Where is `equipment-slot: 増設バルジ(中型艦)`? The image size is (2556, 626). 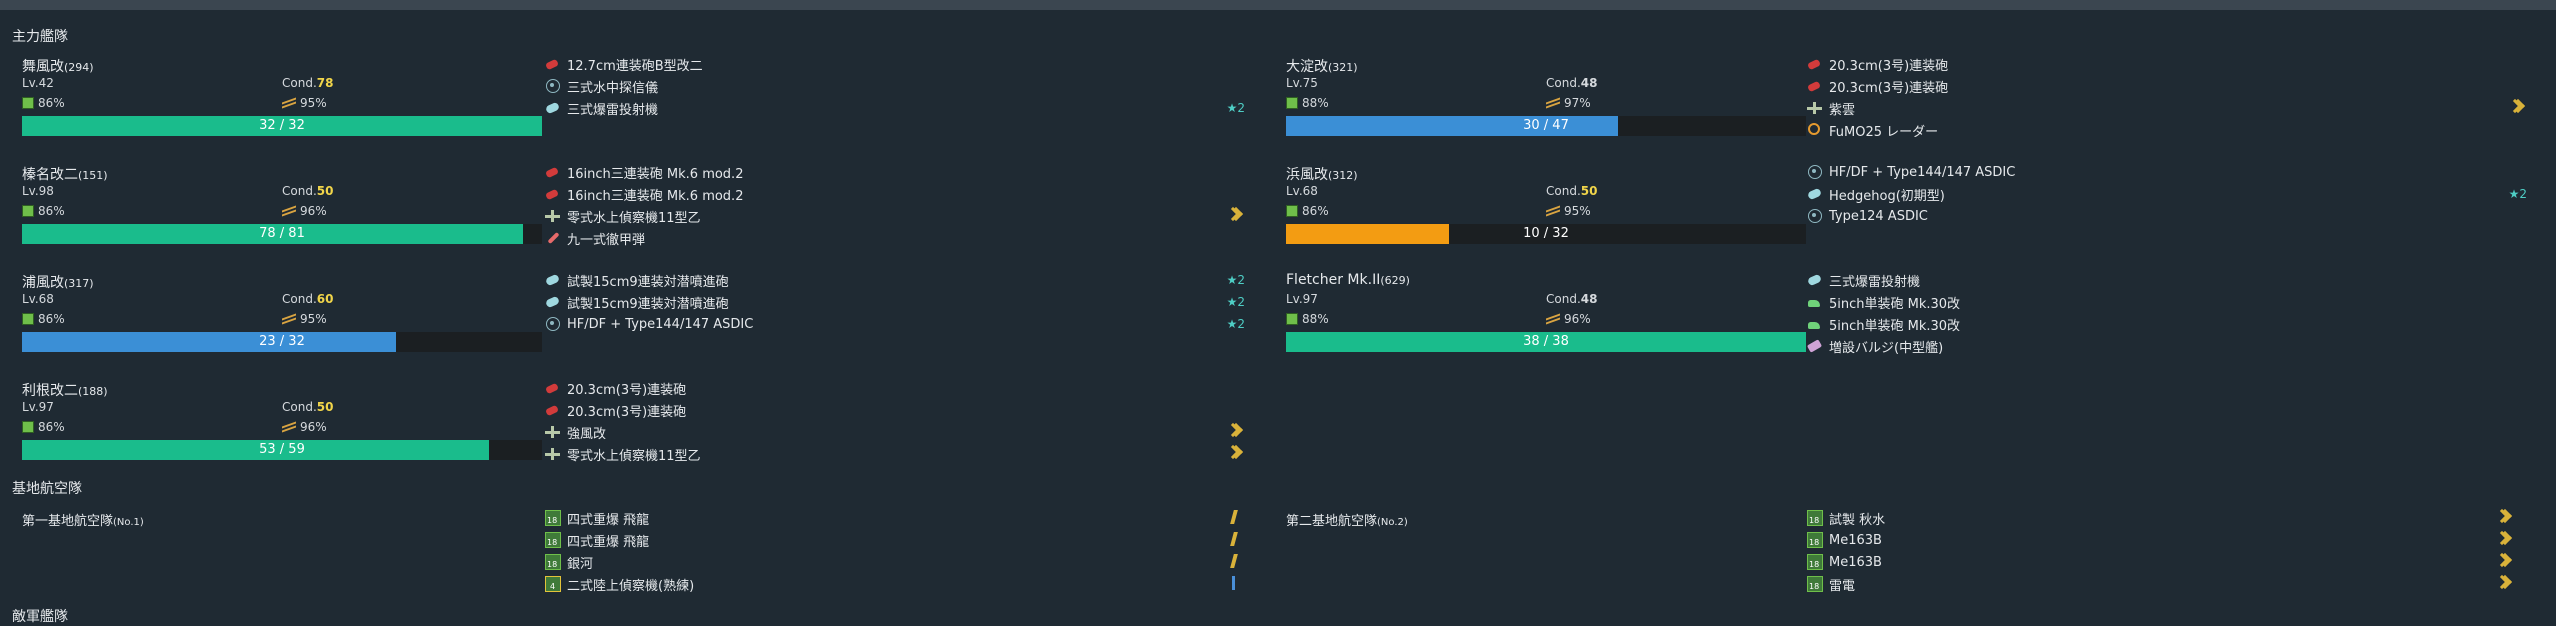
equipment-slot: 増設バルジ(中型艦) is located at coordinates (2167, 346).